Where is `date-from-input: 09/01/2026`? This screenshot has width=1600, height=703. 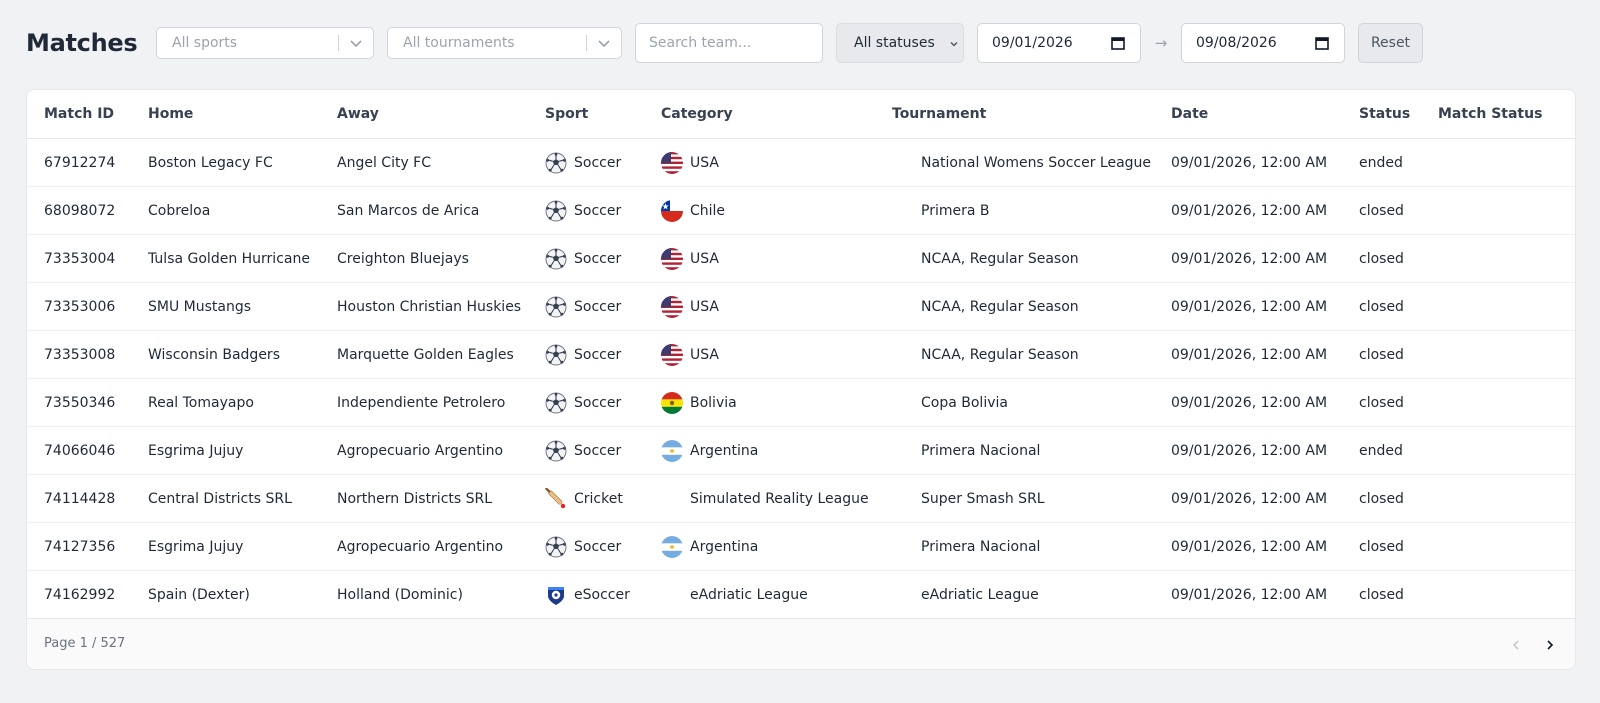
date-from-input: 09/01/2026 is located at coordinates (1059, 43).